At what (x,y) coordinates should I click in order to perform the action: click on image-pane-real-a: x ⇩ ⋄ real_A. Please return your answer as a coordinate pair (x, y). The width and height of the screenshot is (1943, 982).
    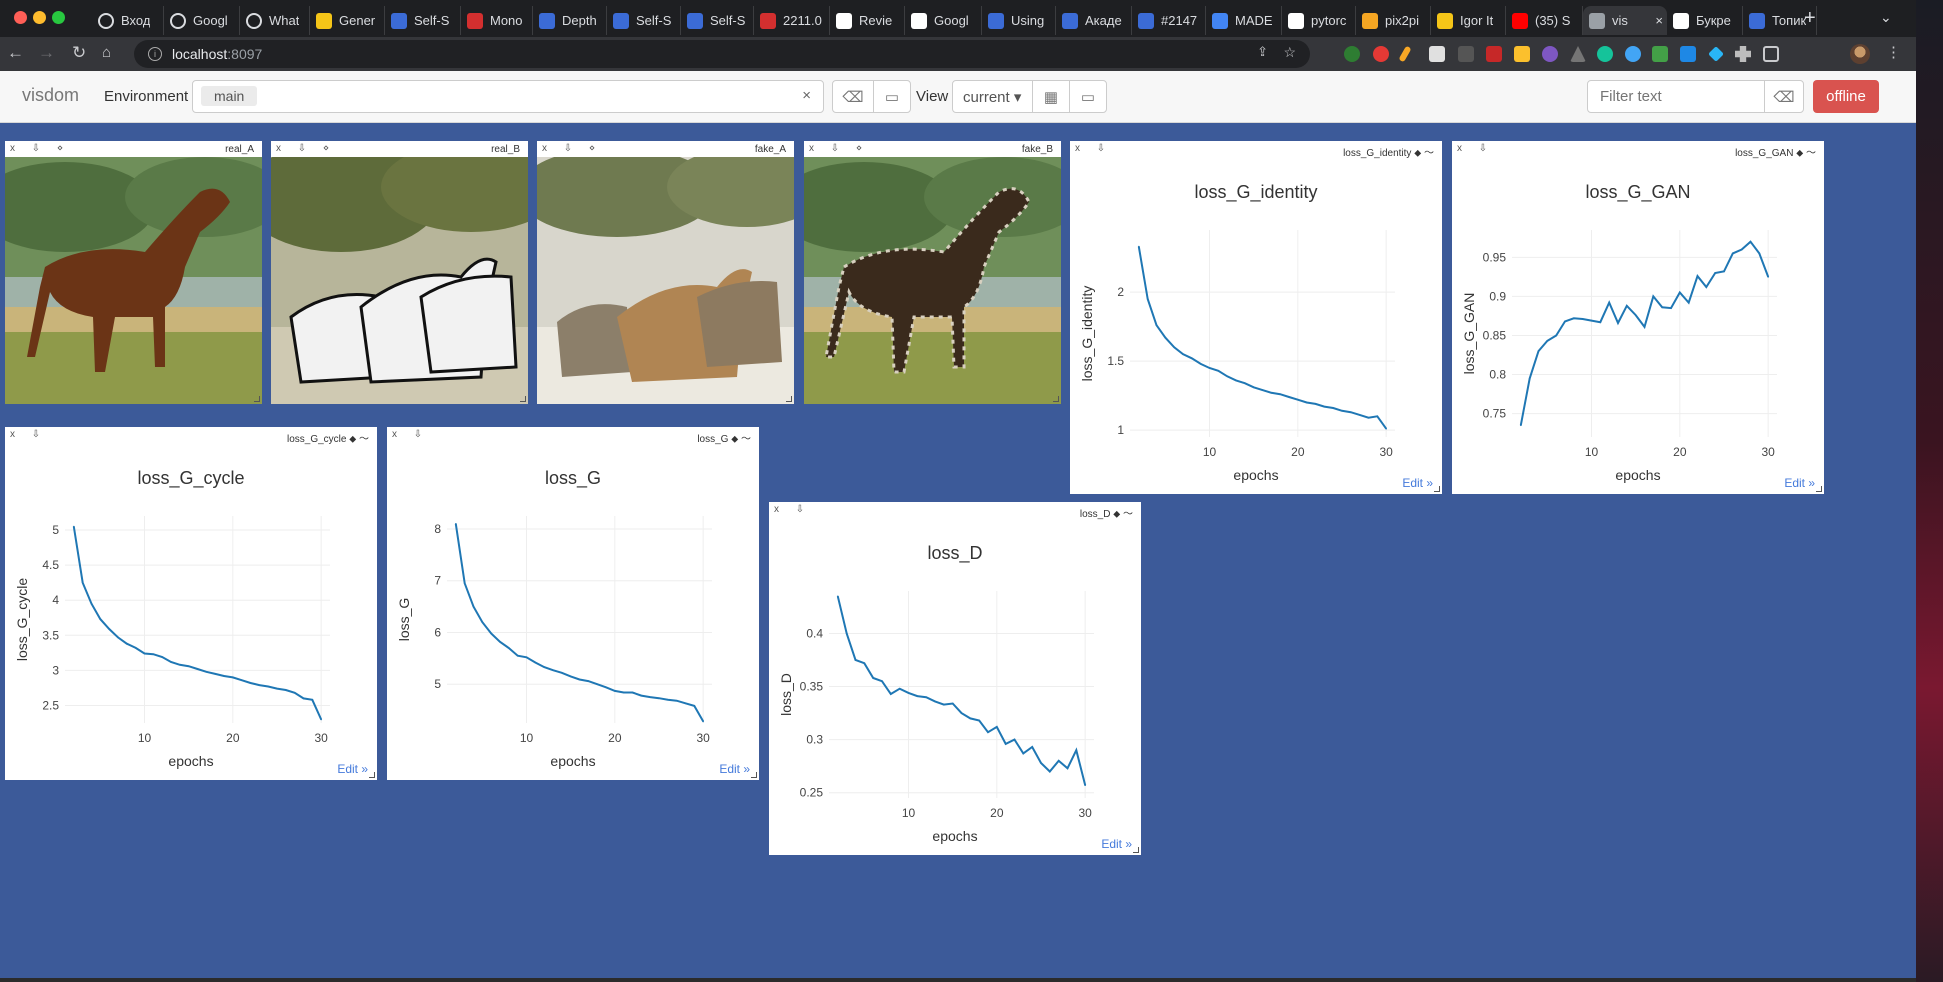
    Looking at the image, I should click on (133, 272).